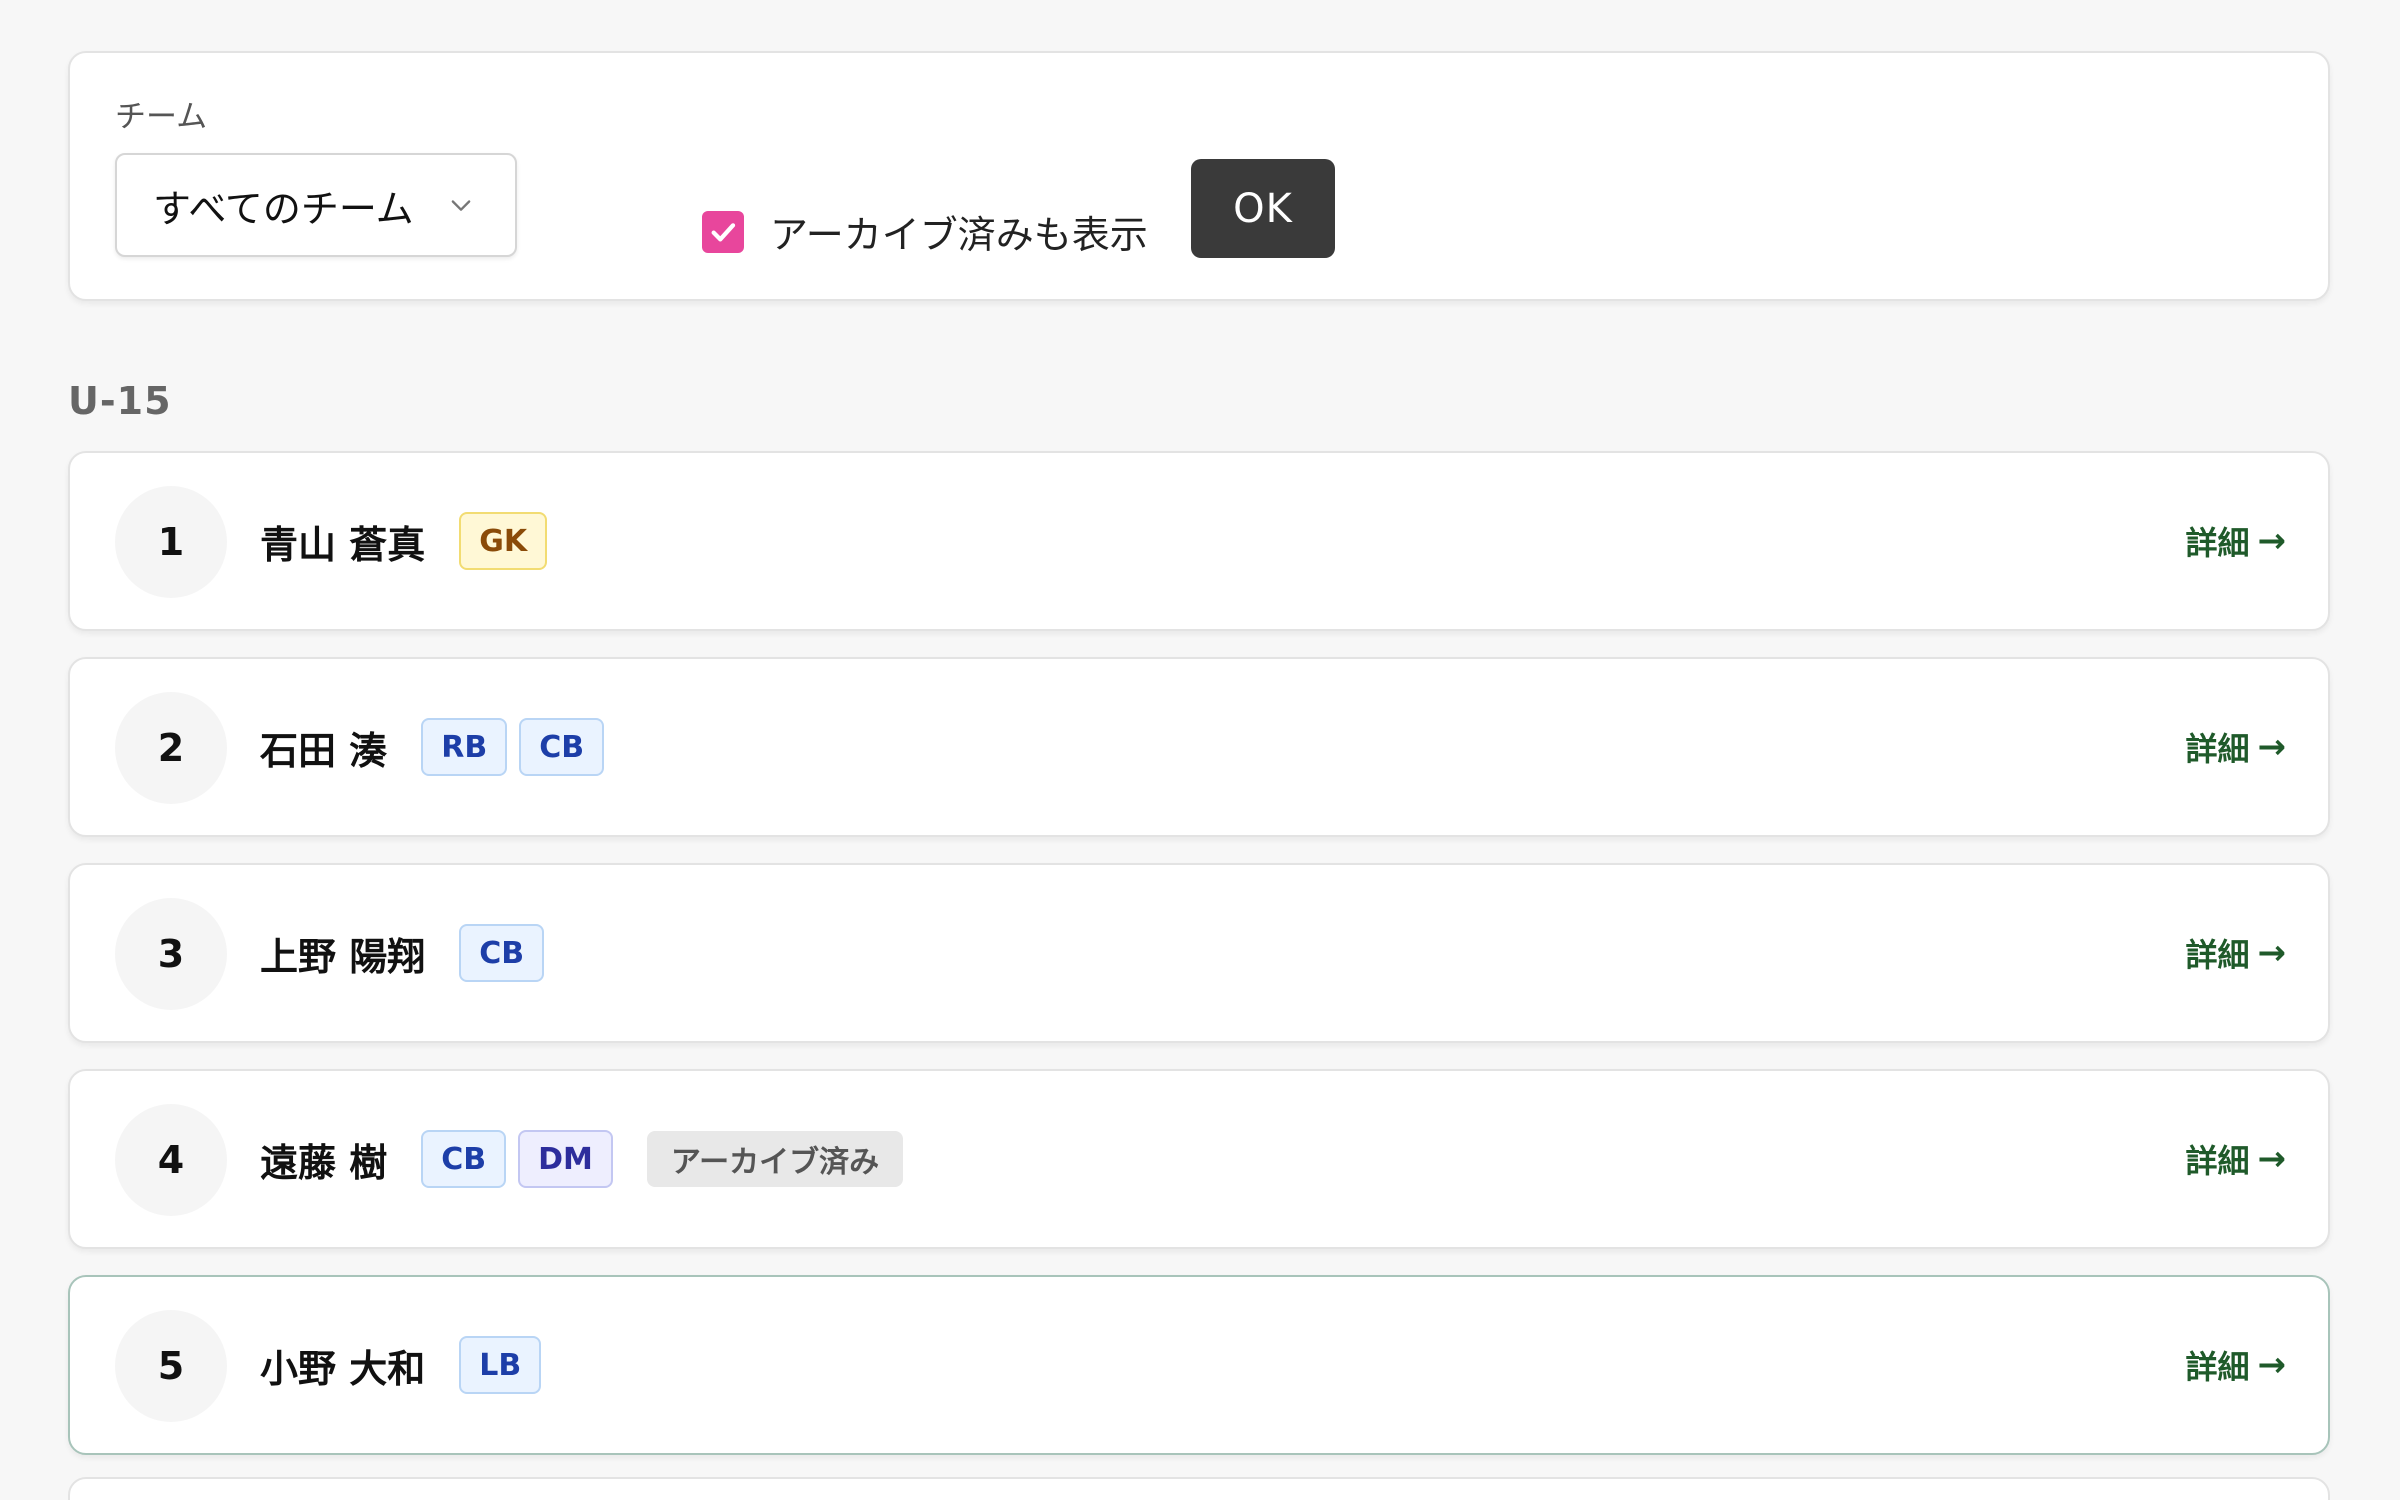 The width and height of the screenshot is (2400, 1500). I want to click on team-select: すべてのチーム, so click(316, 205).